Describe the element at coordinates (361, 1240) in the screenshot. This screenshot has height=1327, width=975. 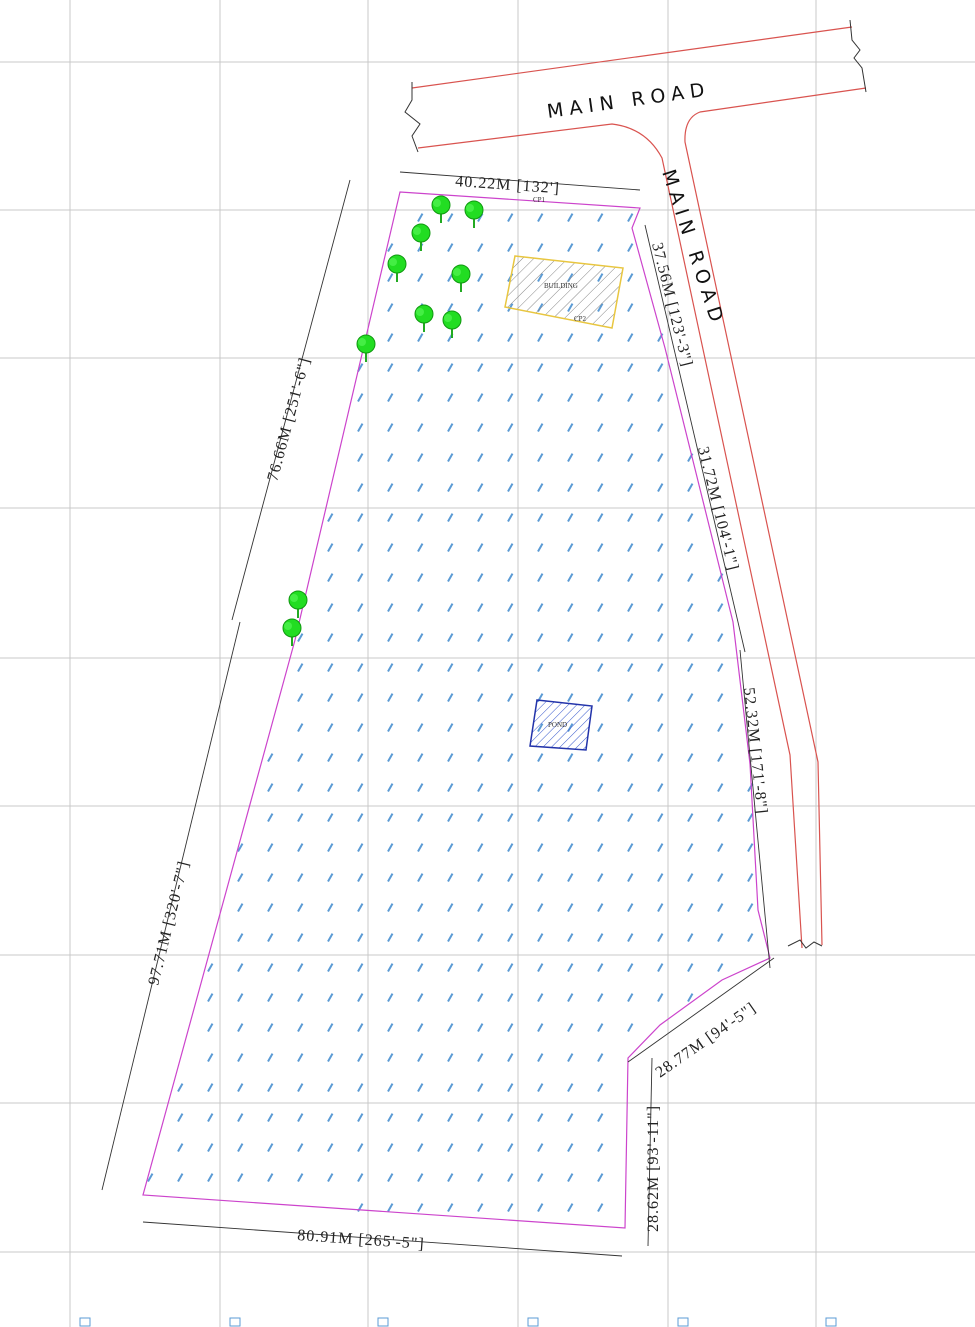
I see `dimension-bottom: 80.91M [265'-5"]` at that location.